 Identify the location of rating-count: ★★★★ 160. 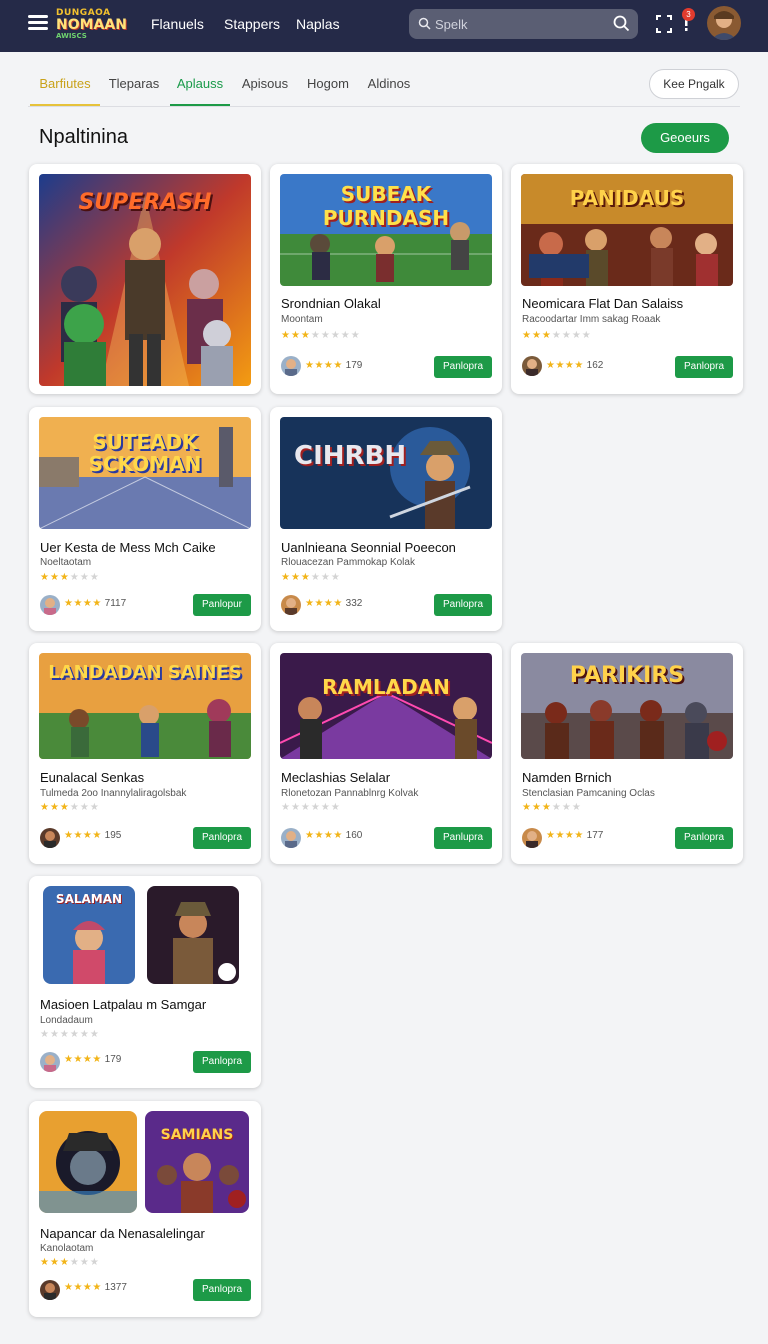
(334, 835).